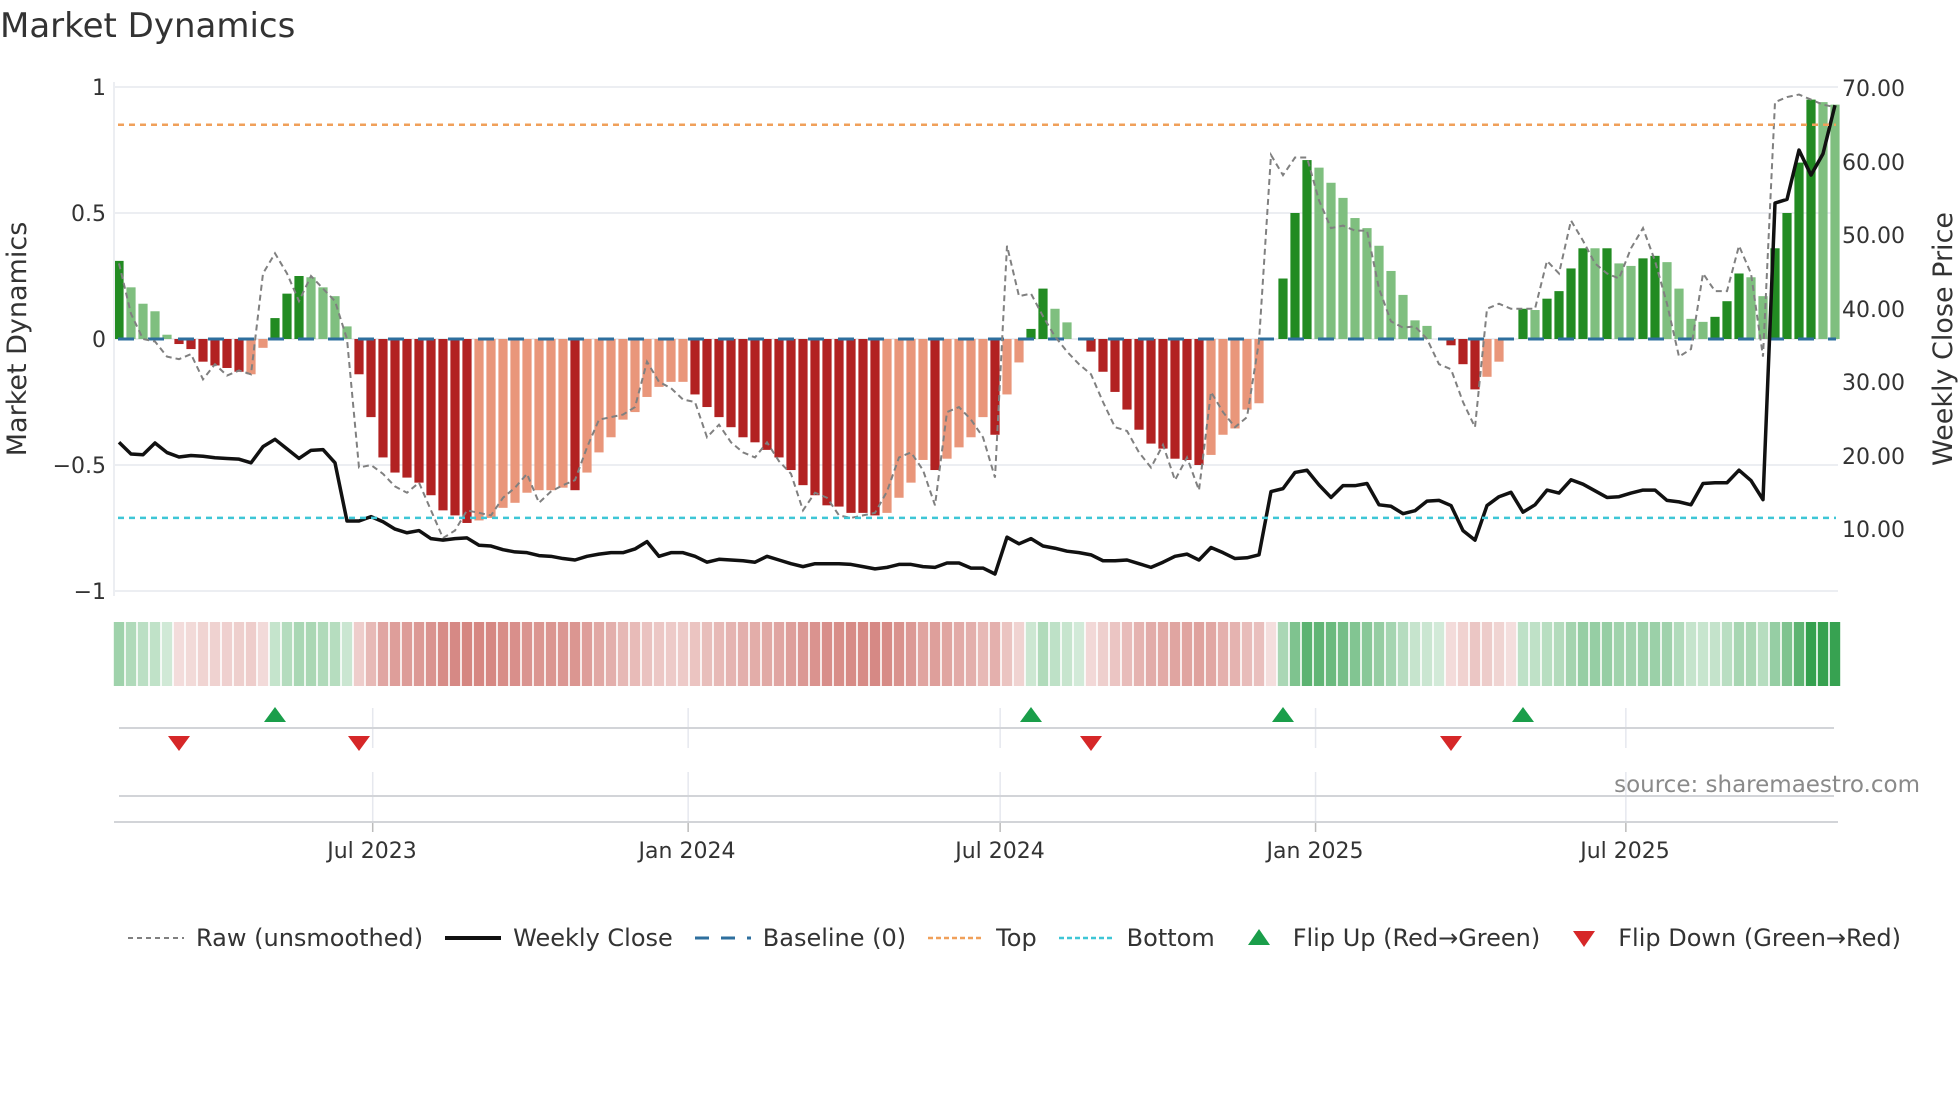 This screenshot has width=1960, height=1102. What do you see at coordinates (1759, 938) in the screenshot?
I see `legend-label: Flip Down (Green→Red)` at bounding box center [1759, 938].